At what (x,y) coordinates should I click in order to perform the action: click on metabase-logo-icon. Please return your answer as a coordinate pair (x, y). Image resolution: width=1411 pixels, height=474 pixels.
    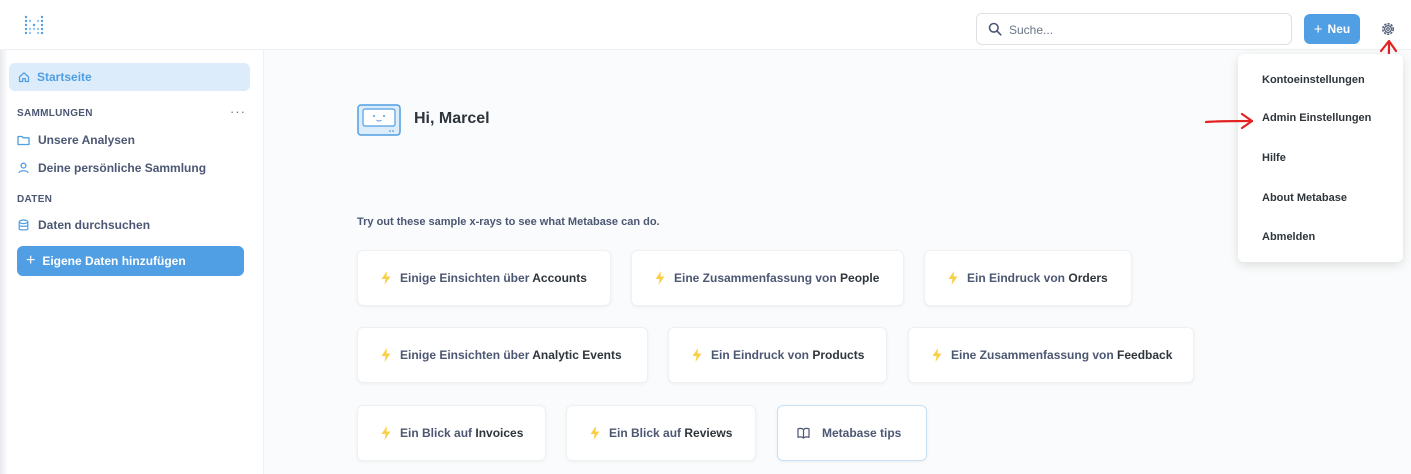
    Looking at the image, I should click on (34, 25).